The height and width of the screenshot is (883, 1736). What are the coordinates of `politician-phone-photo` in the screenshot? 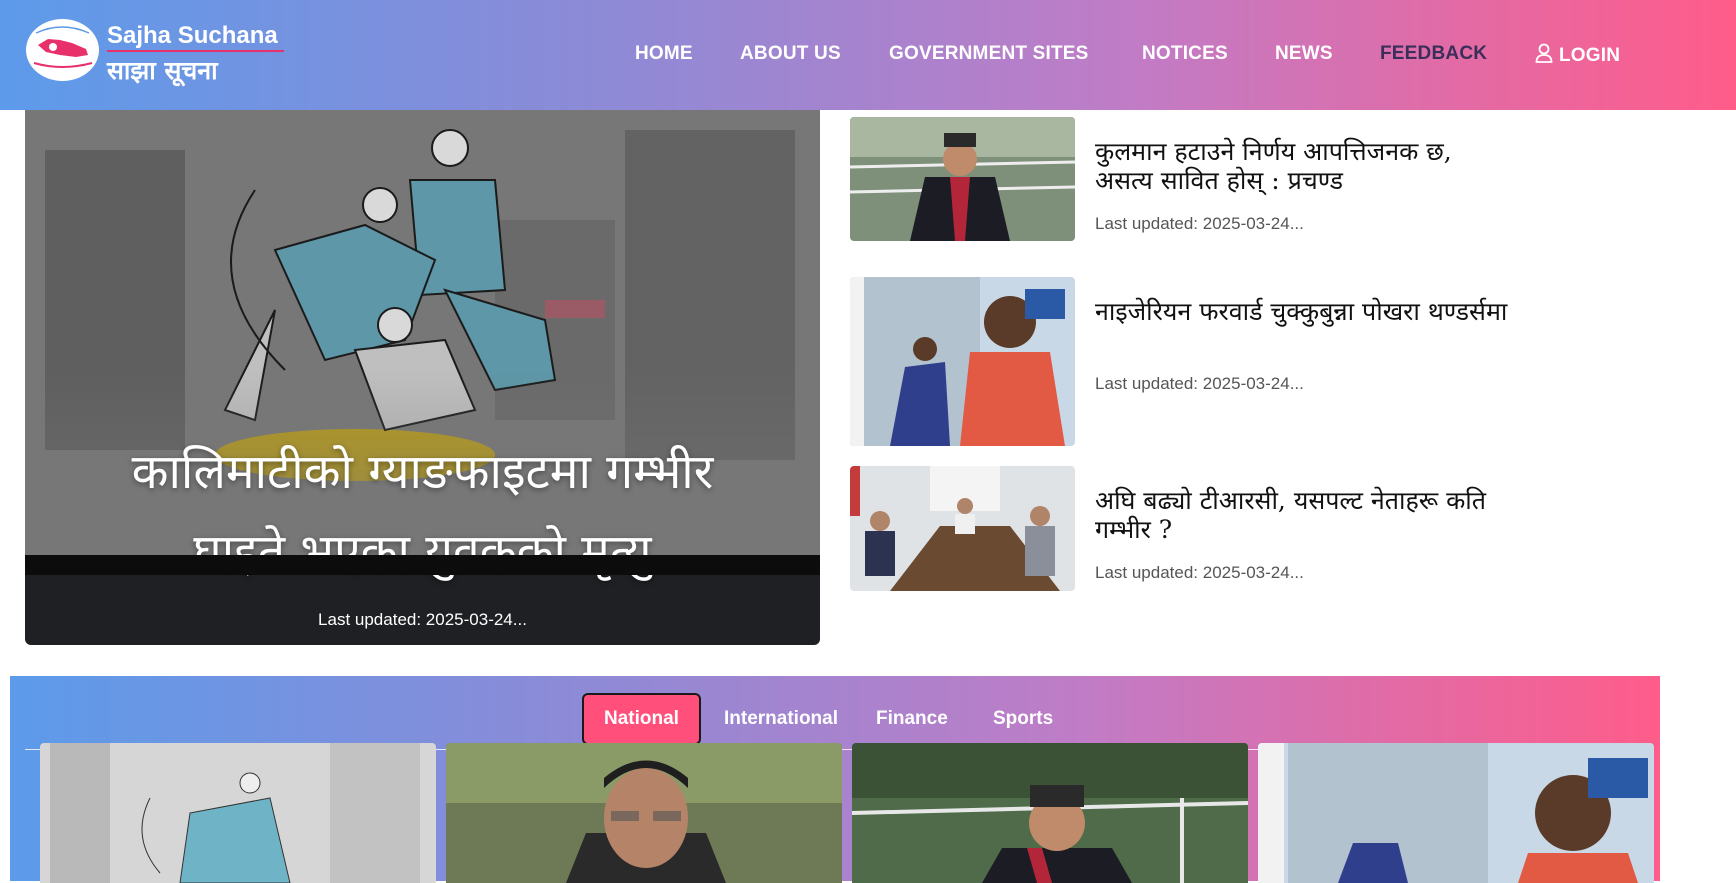 It's located at (1050, 813).